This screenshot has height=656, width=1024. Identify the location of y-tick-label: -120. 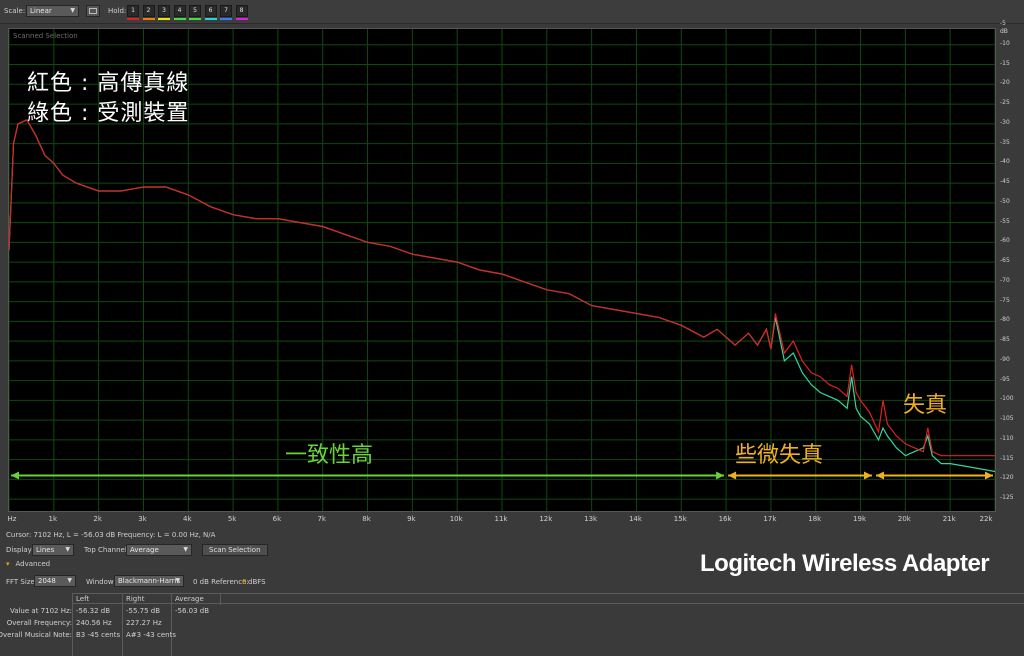
(1007, 478).